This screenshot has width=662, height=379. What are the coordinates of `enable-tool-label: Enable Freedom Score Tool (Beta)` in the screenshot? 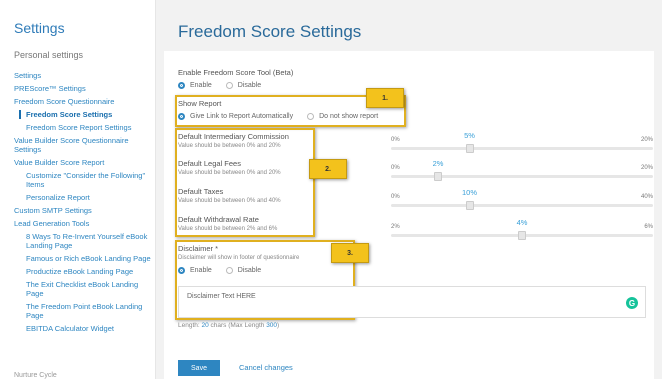 It's located at (236, 72).